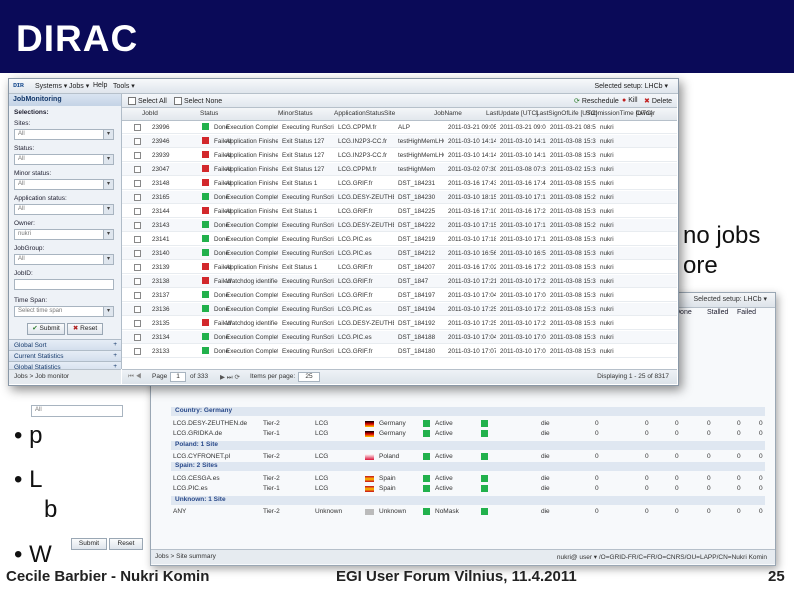 The image size is (794, 595). Describe the element at coordinates (468, 500) in the screenshot. I see `group-header: Unknown: 1 Site` at that location.